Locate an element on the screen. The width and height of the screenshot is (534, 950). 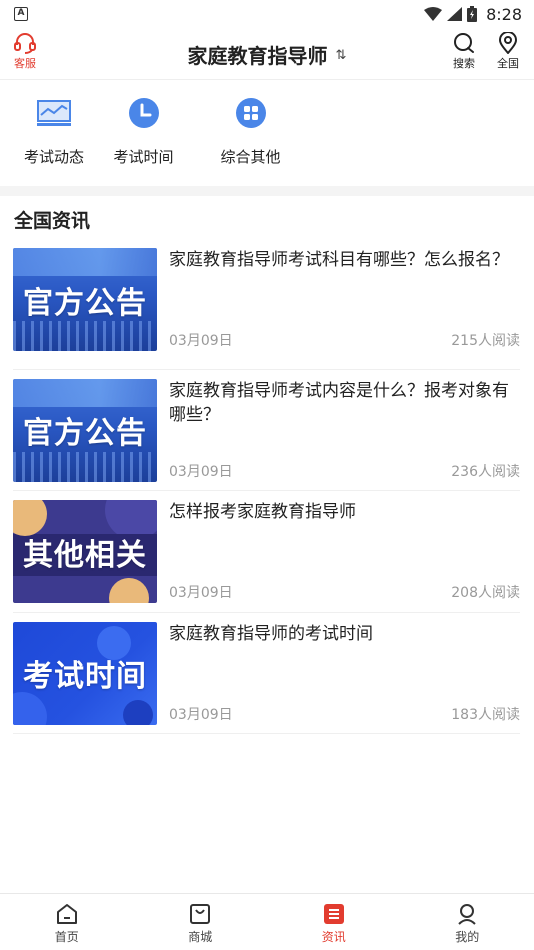
news-thumbnail: 考试时间 is located at coordinates (85, 673).